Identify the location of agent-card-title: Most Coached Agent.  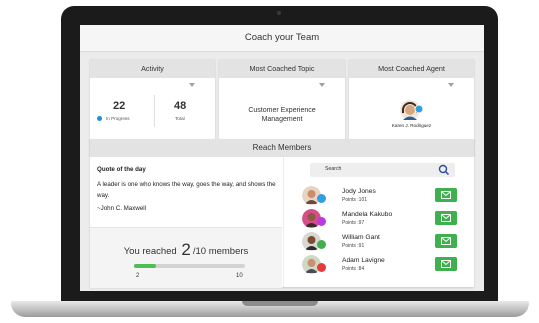
(411, 68).